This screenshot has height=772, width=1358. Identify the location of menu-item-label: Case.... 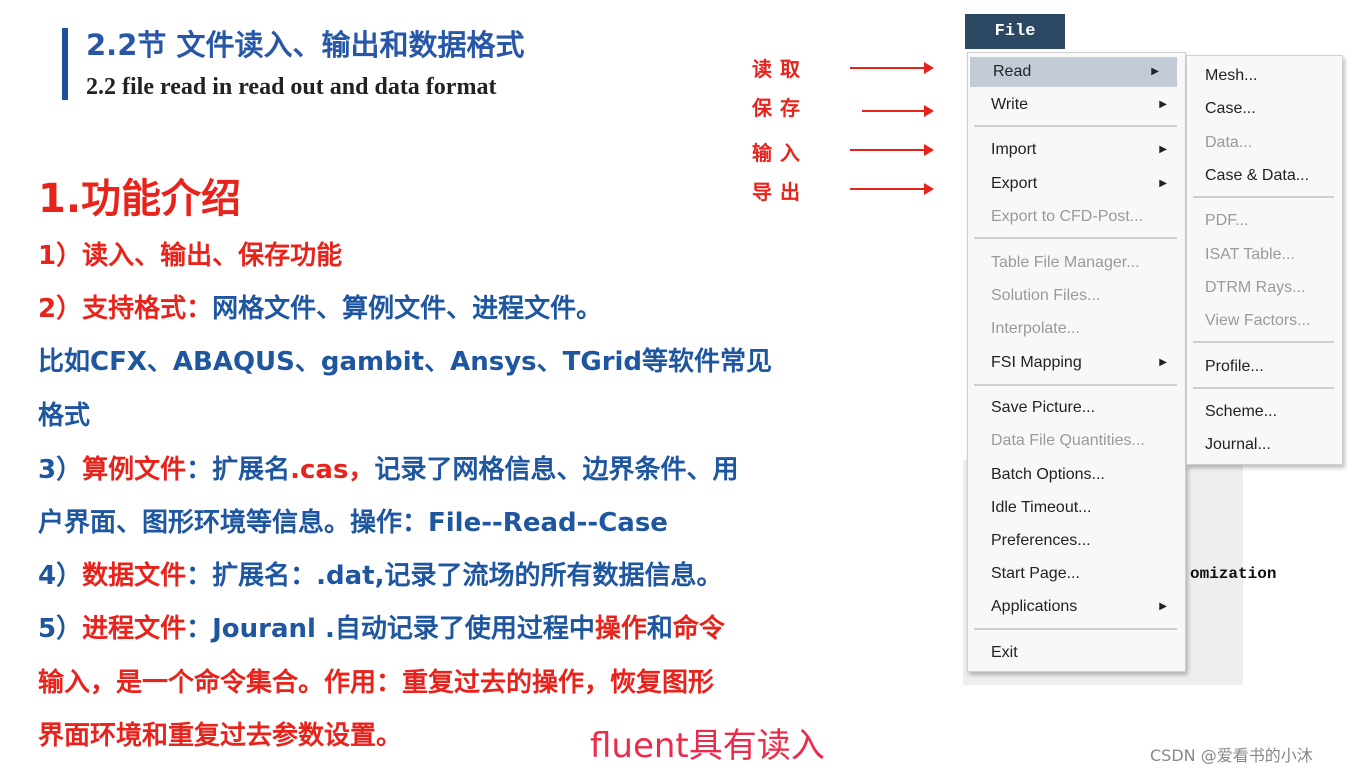
(1230, 108).